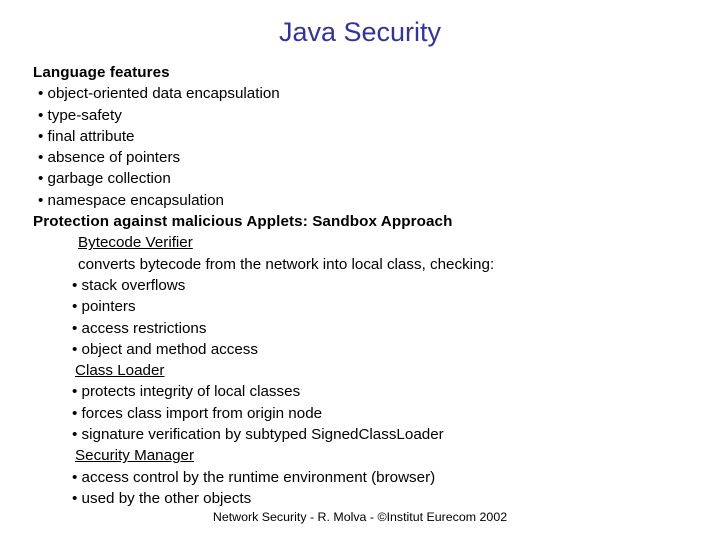 This screenshot has height=540, width=720. I want to click on bullet-item: • forces class import from origin node, so click(197, 413).